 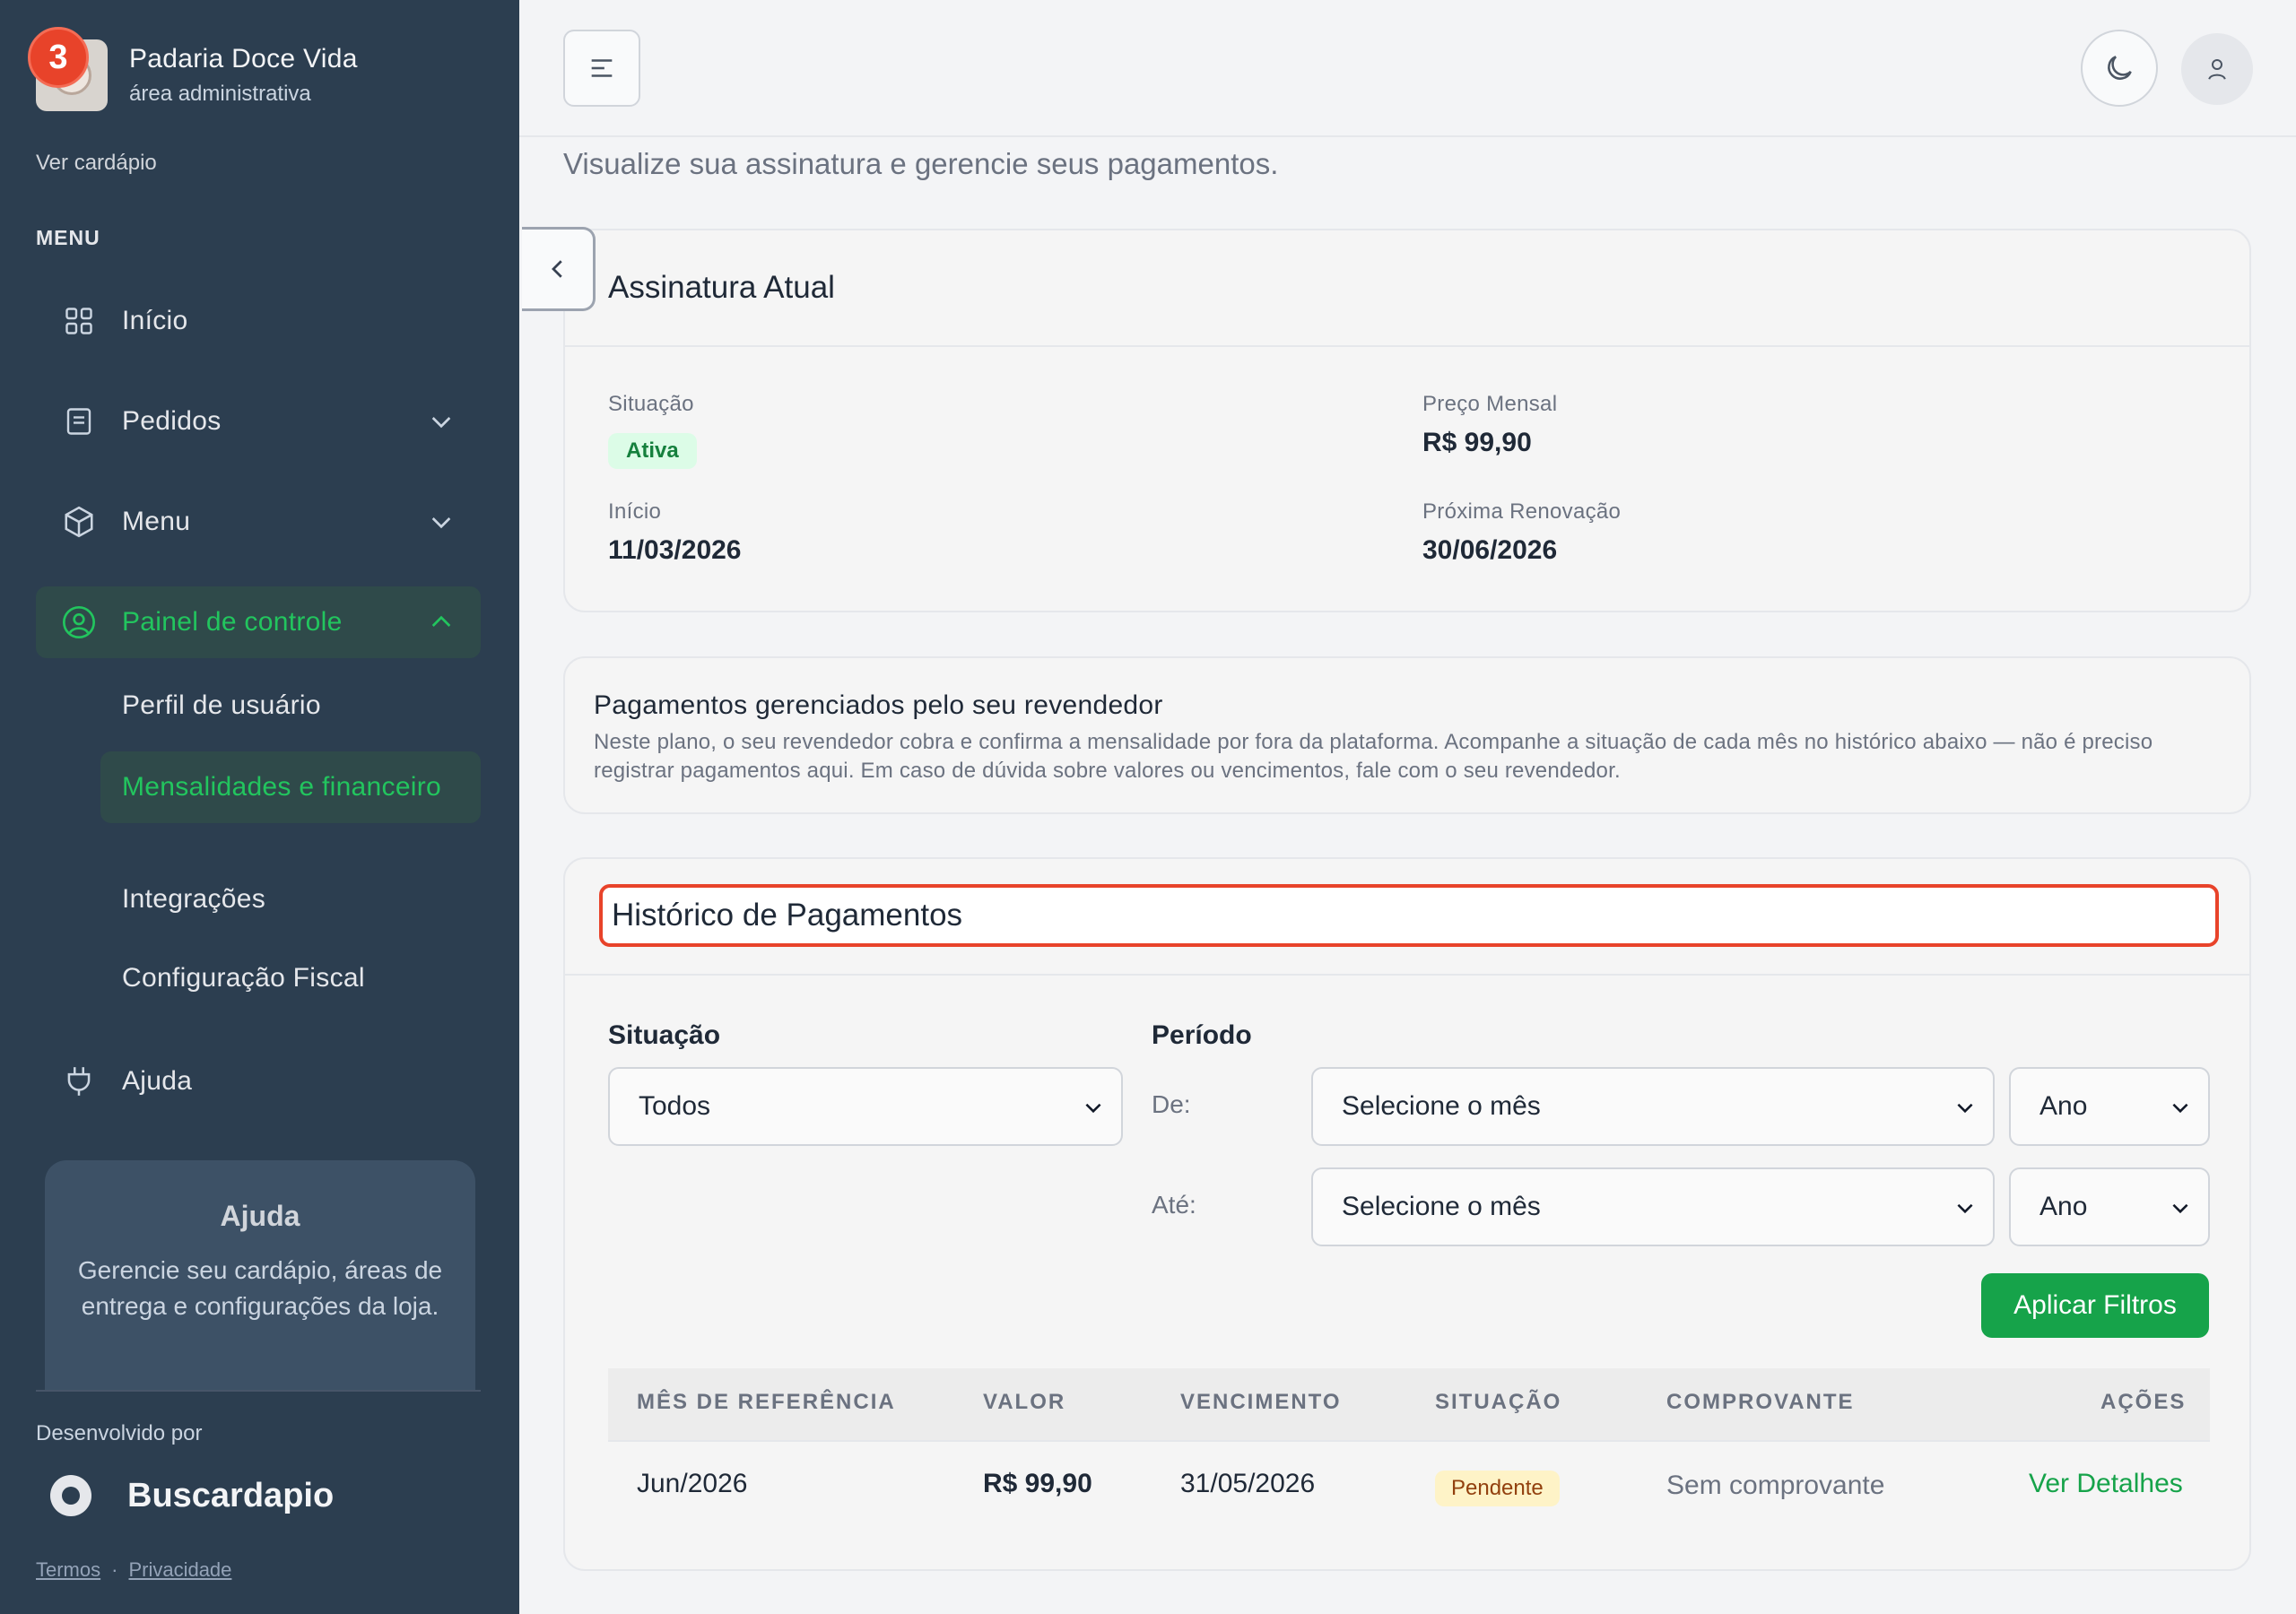 What do you see at coordinates (1653, 1106) in the screenshot?
I see `from-month-select: Selecione o mês` at bounding box center [1653, 1106].